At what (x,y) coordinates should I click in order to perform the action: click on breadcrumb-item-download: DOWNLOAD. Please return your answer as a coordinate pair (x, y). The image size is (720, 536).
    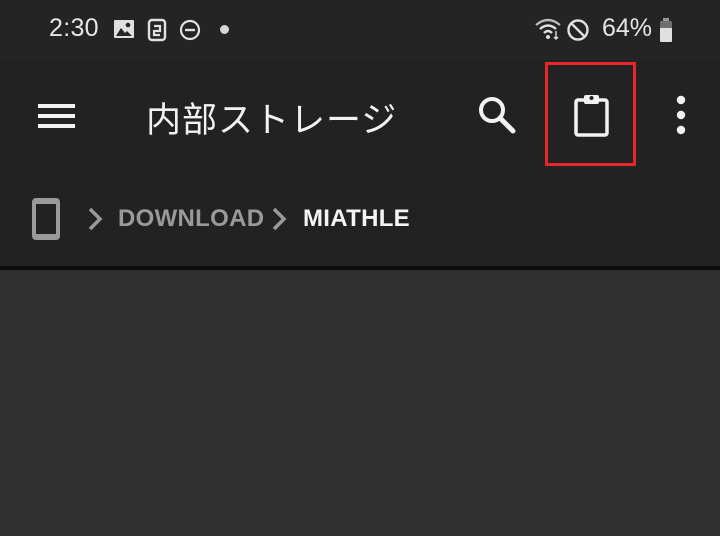
    Looking at the image, I should click on (191, 219).